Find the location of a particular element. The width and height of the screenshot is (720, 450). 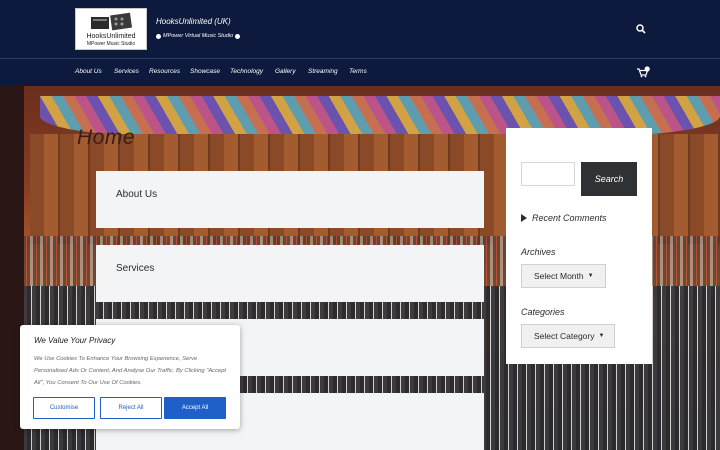

nav-item-gallery: Gallery is located at coordinates (285, 71).